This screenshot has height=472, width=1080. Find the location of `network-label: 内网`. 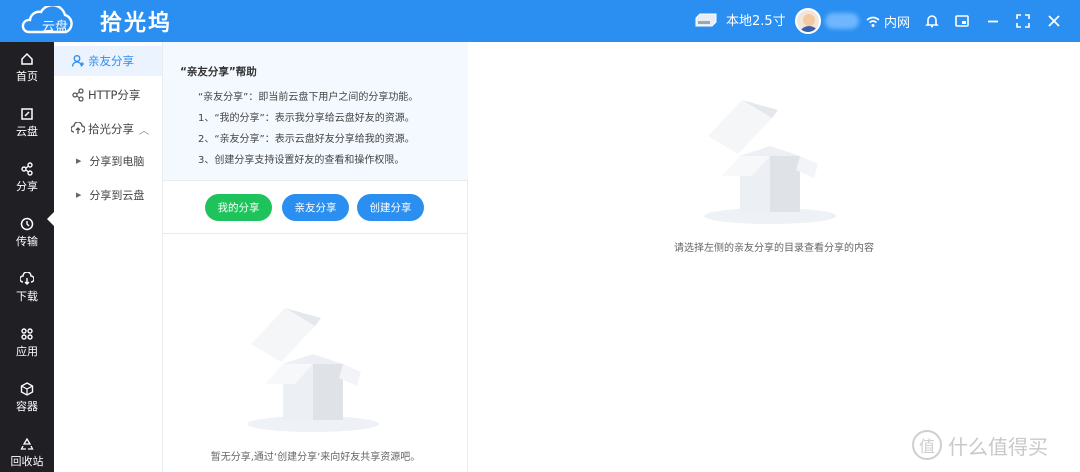

network-label: 内网 is located at coordinates (897, 23).